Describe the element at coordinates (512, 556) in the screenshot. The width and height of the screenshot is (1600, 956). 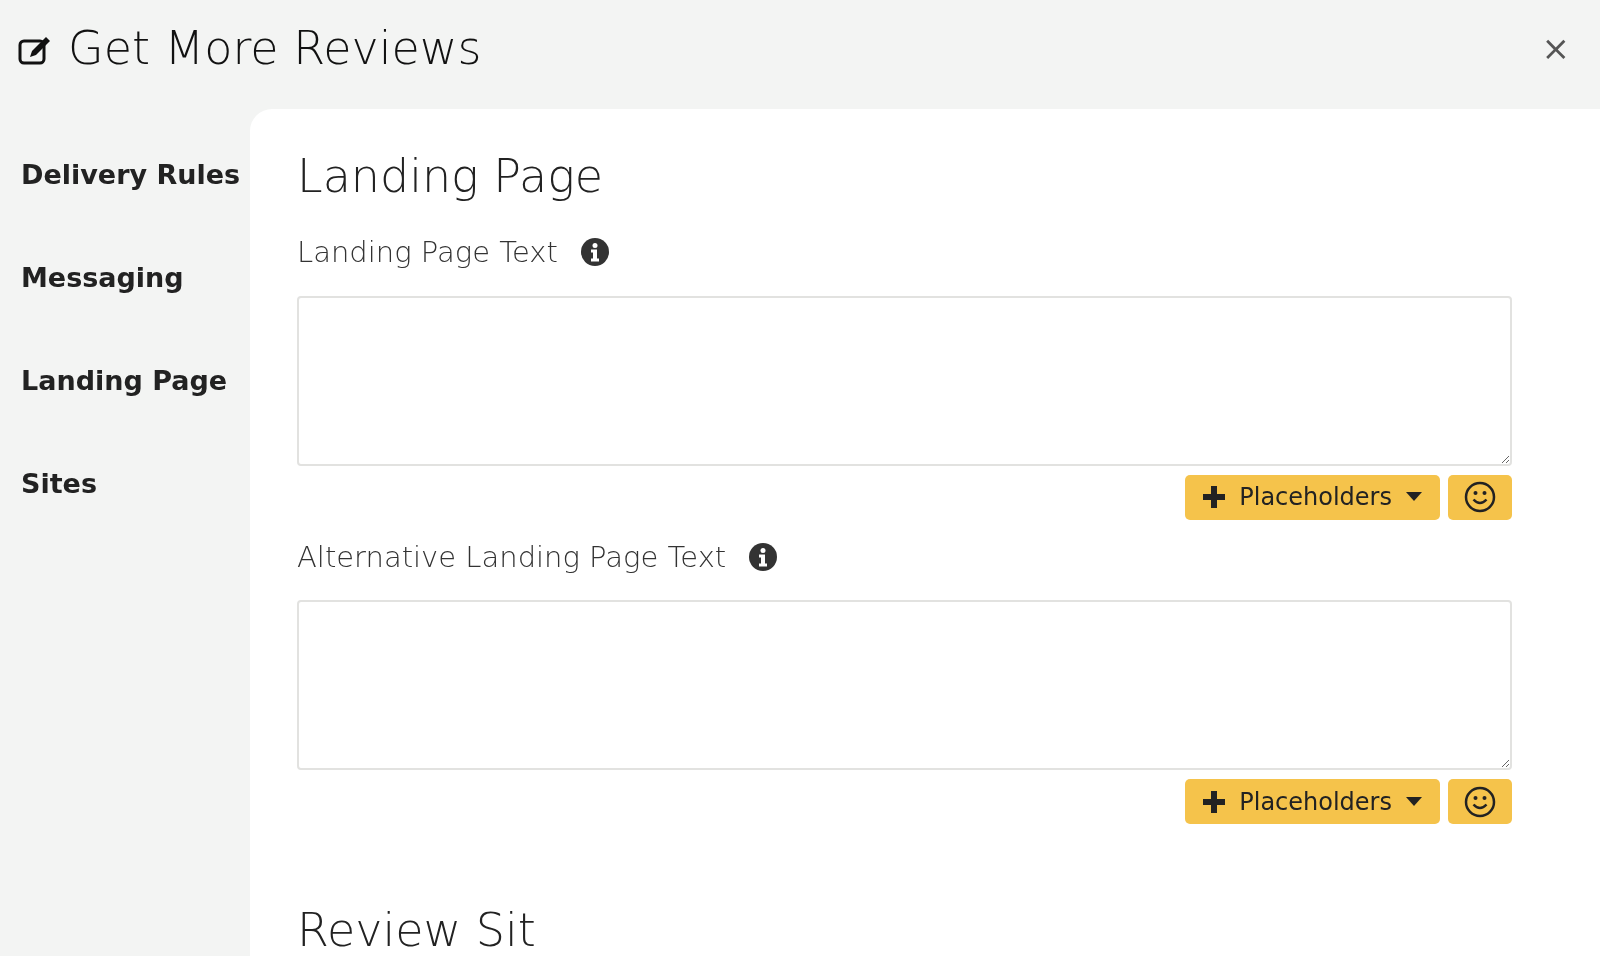
I see `field-label: Alternative Landing Page Text` at that location.